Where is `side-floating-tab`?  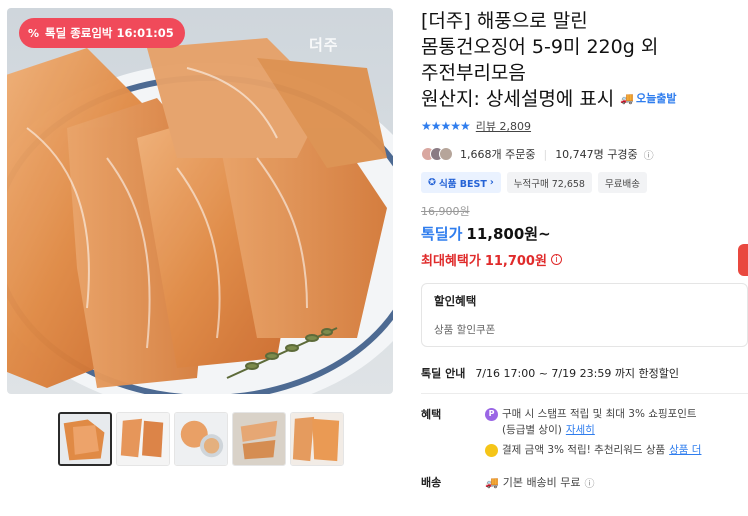 side-floating-tab is located at coordinates (743, 260).